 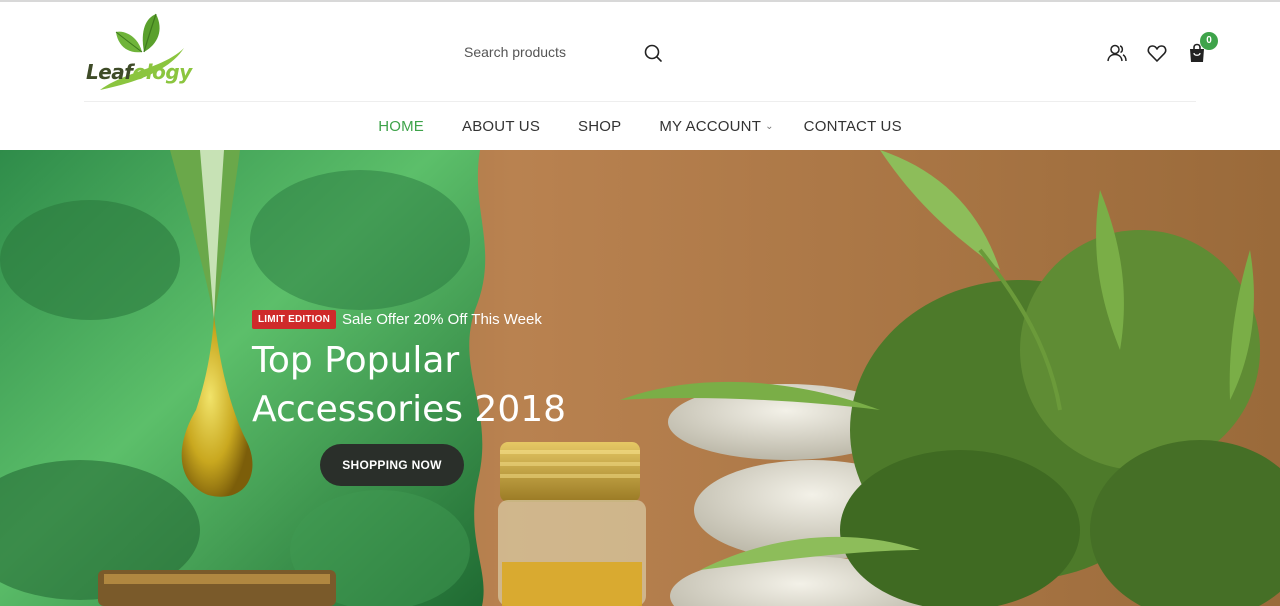 I want to click on header-divider, so click(x=640, y=101).